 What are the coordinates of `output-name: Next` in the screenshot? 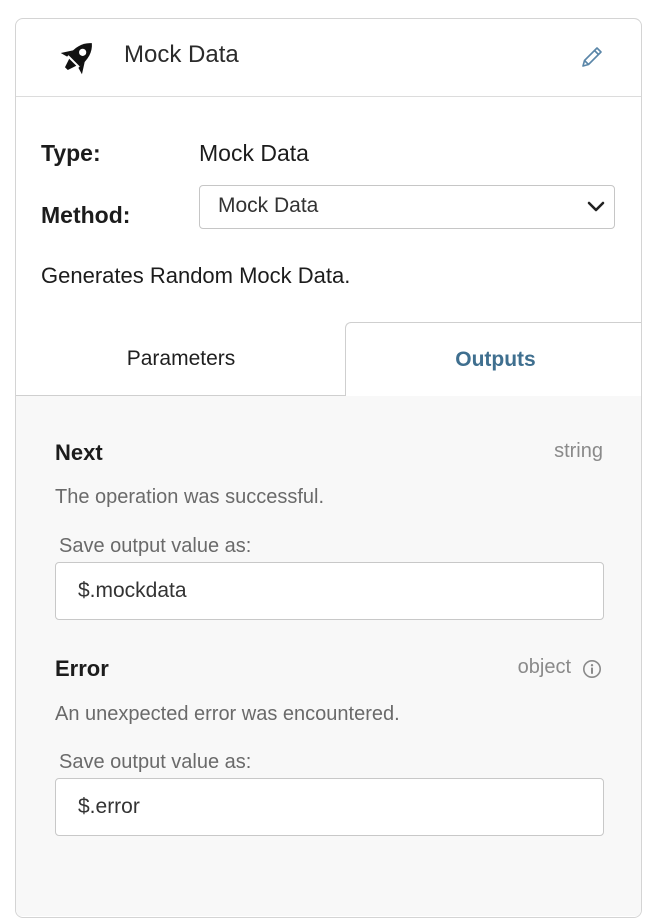 It's located at (79, 452).